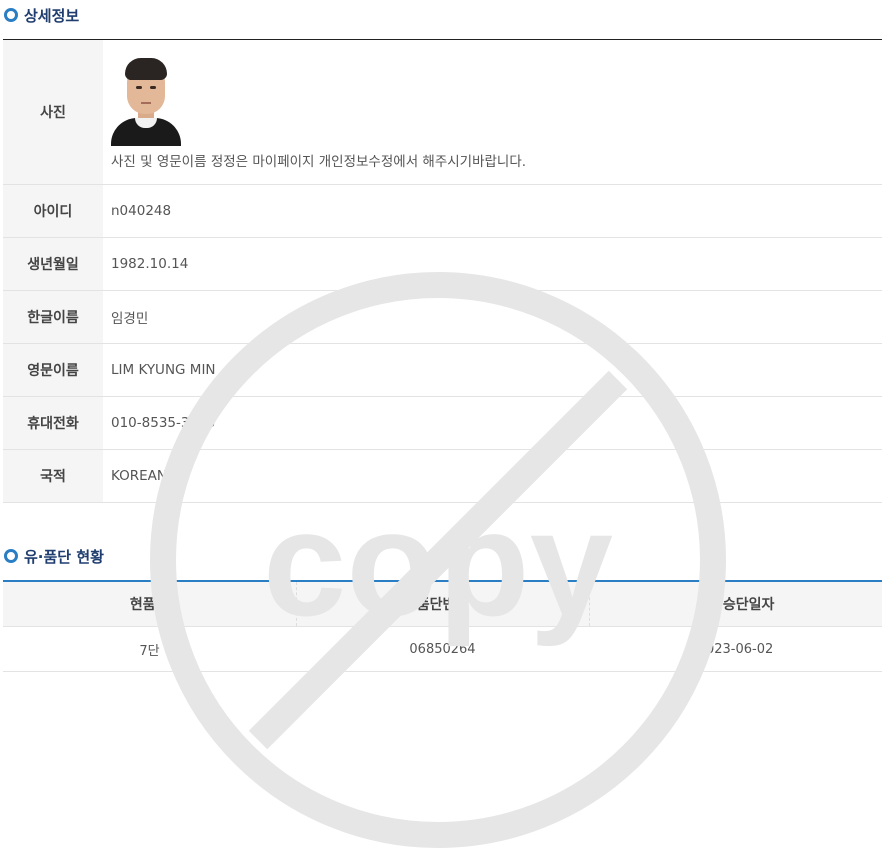  What do you see at coordinates (53, 317) in the screenshot?
I see `korean-name-label: 한글이름` at bounding box center [53, 317].